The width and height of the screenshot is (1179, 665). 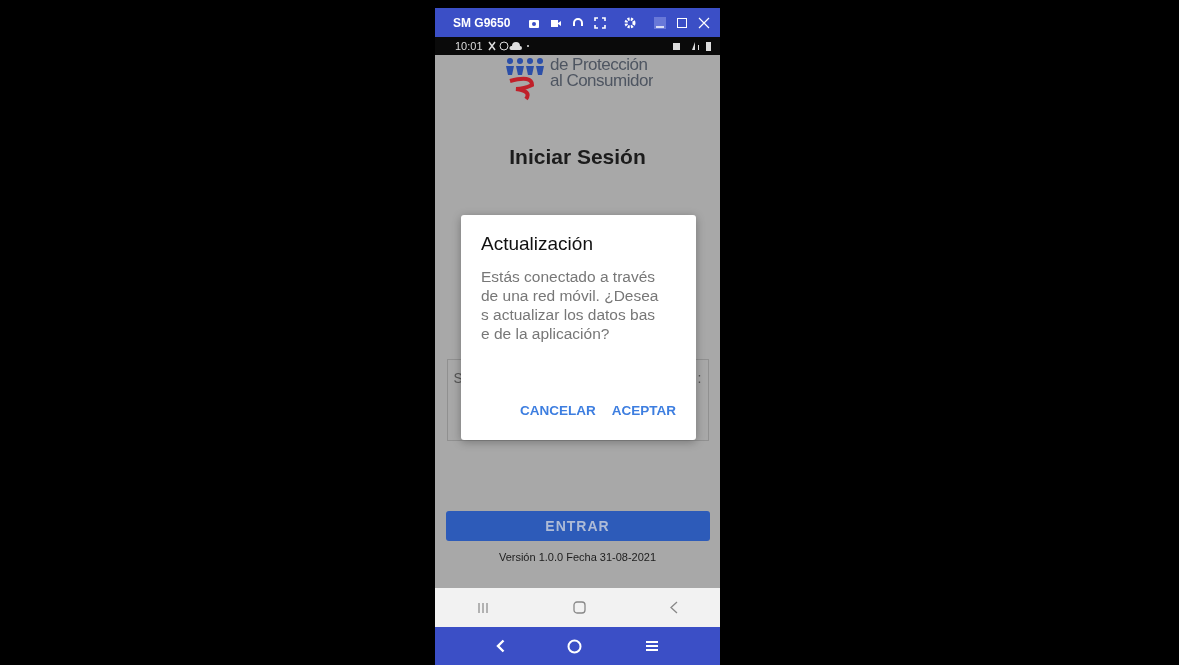 What do you see at coordinates (699, 379) in the screenshot?
I see `form-text: :` at bounding box center [699, 379].